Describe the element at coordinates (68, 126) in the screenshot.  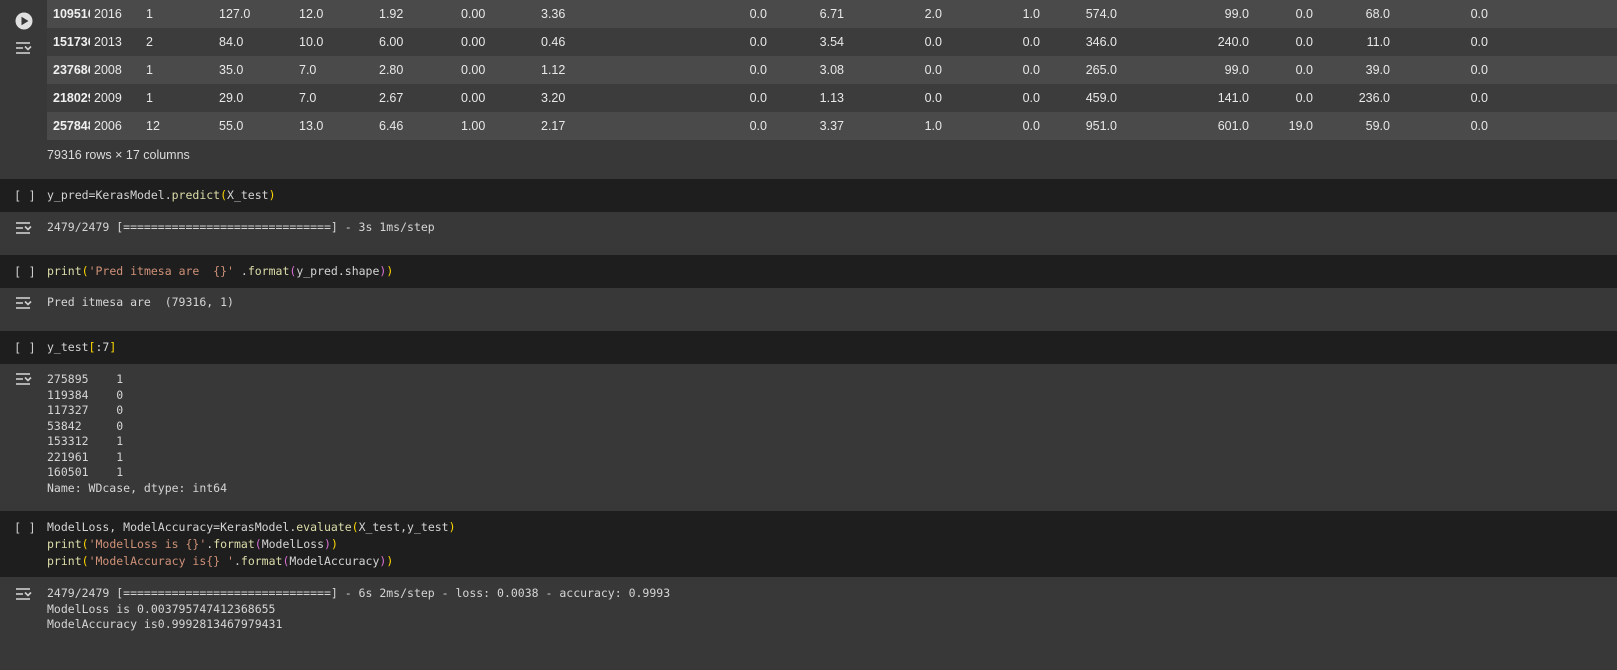
I see `row-index-cell: 257848` at that location.